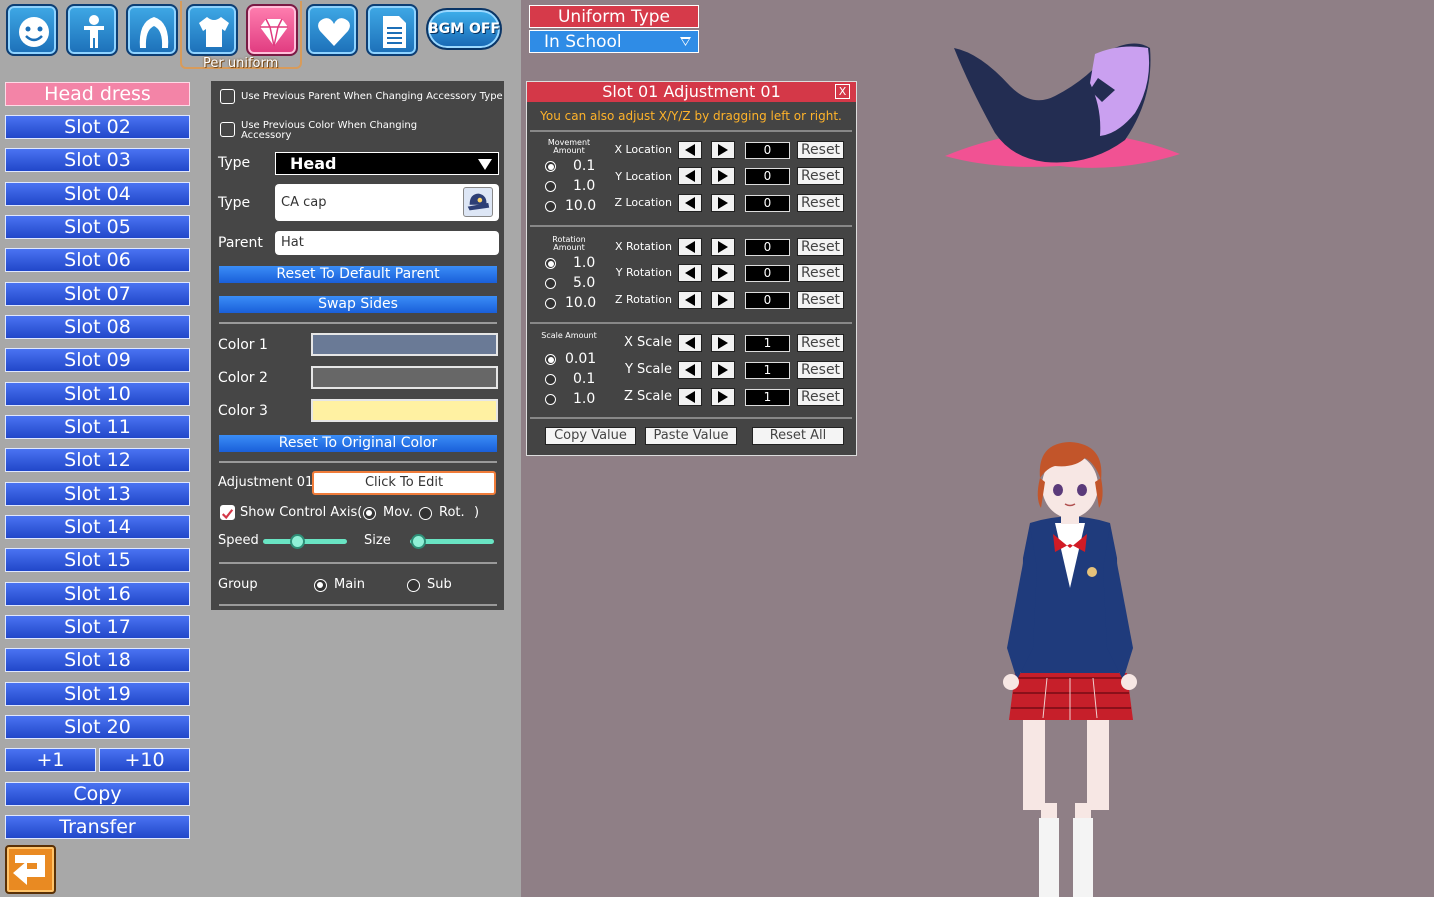 The image size is (1434, 897). Describe the element at coordinates (723, 176) in the screenshot. I see `y-location-increase-button` at that location.